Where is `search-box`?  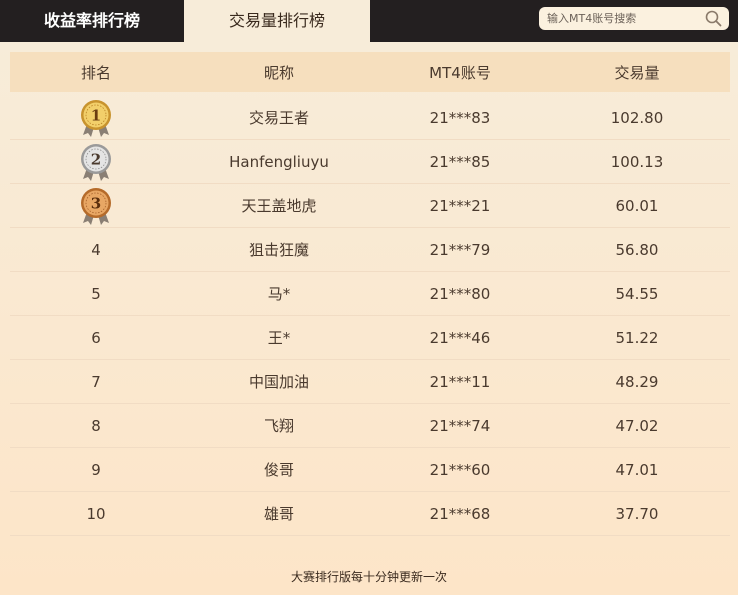
search-box is located at coordinates (634, 18).